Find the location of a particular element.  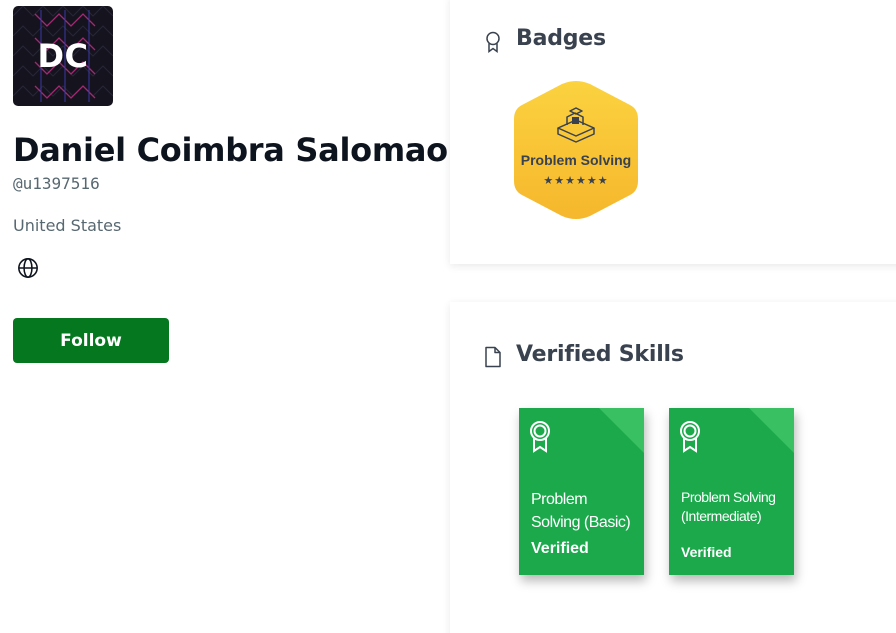

document-icon is located at coordinates (493, 357).